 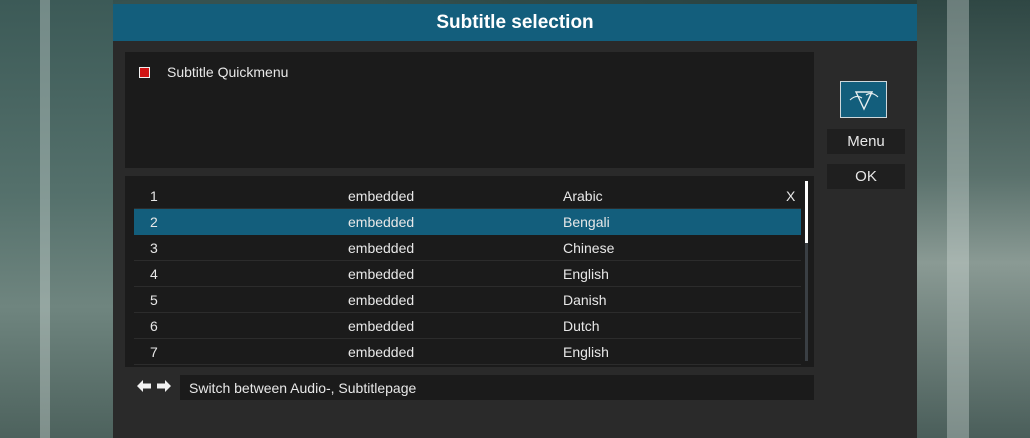 What do you see at coordinates (515, 22) in the screenshot?
I see `dialog-title: Subtitle selection` at bounding box center [515, 22].